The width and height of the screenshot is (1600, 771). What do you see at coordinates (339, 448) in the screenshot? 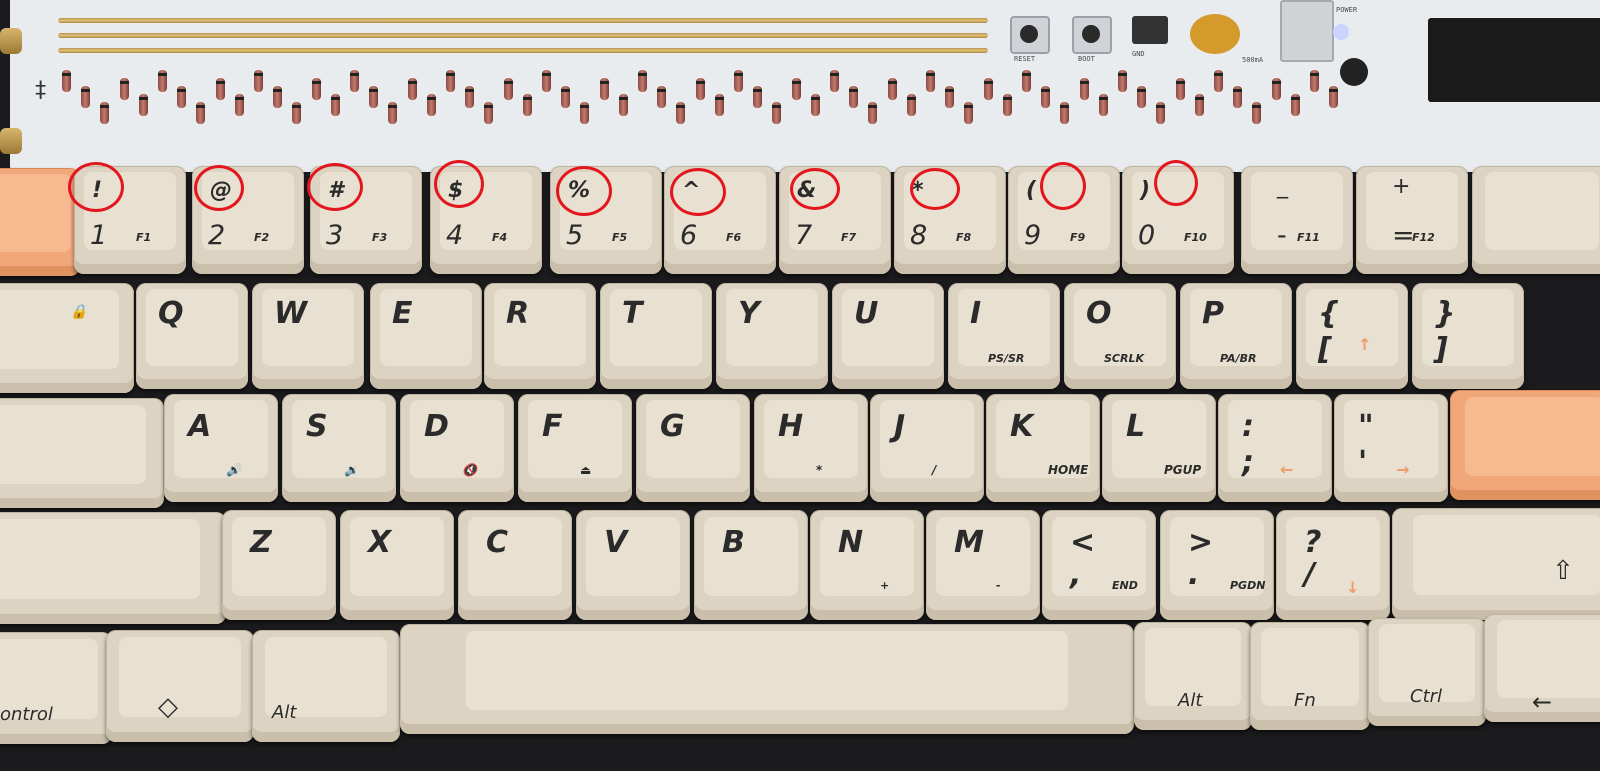
I see `key-s: S 🔉` at bounding box center [339, 448].